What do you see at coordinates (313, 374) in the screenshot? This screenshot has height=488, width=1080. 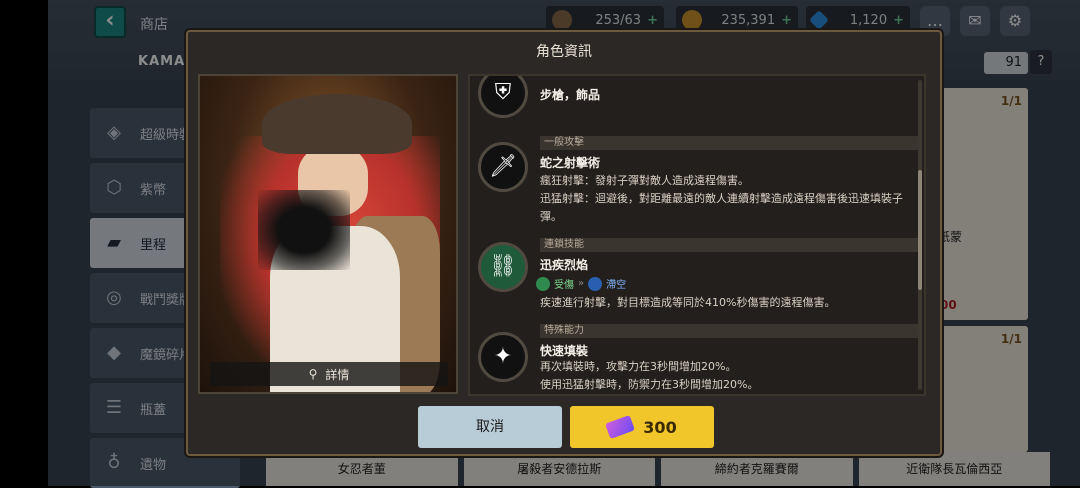 I see `magnifier-icon: ⚲` at bounding box center [313, 374].